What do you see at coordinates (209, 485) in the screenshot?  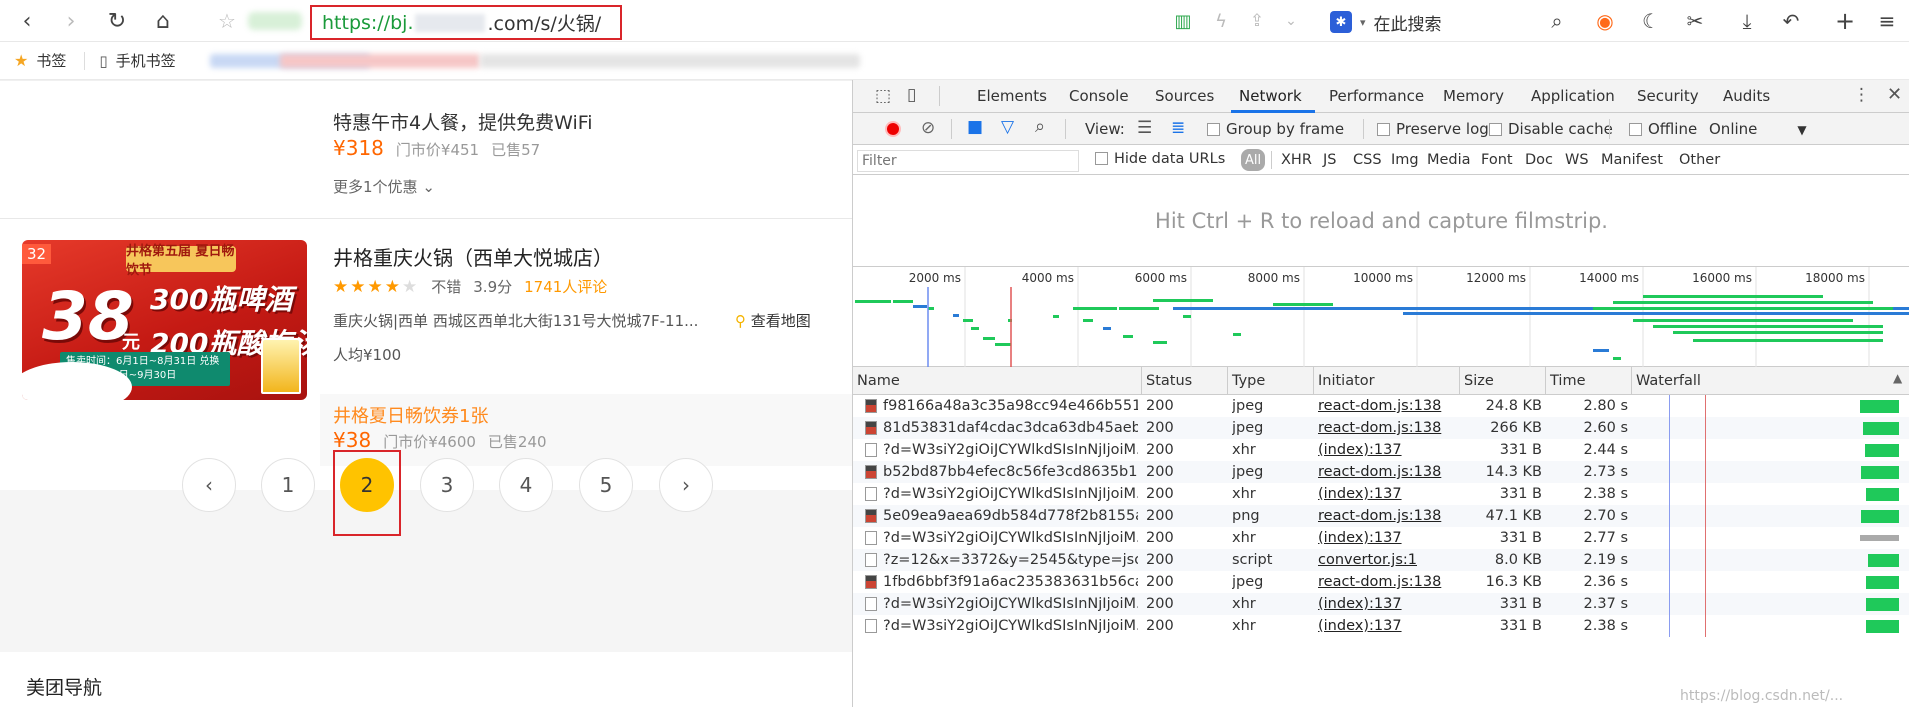 I see `prev-page-button: ‹` at bounding box center [209, 485].